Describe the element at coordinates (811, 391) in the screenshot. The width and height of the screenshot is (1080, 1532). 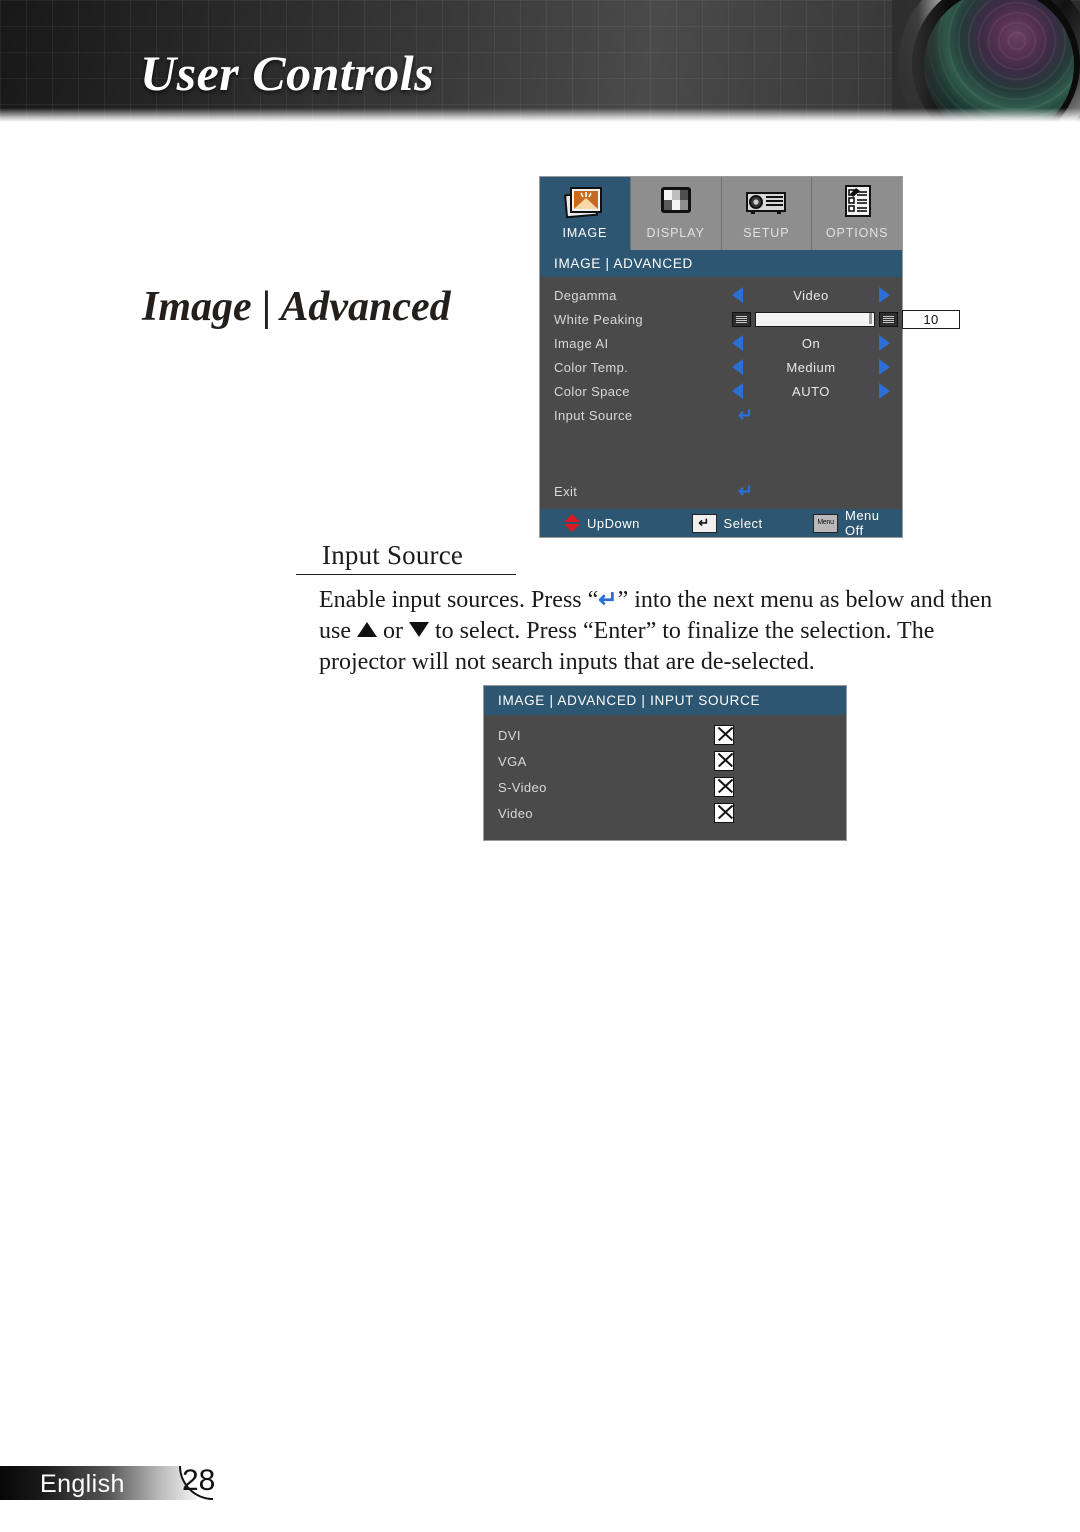
I see `menu-row-color-space-value: AUTO` at that location.